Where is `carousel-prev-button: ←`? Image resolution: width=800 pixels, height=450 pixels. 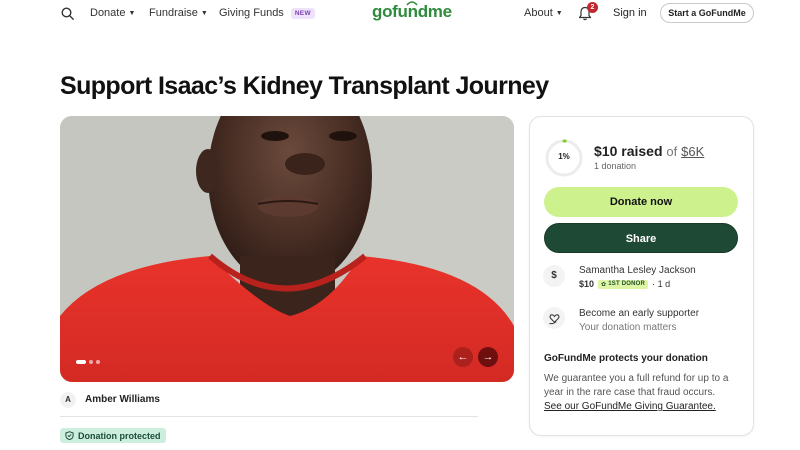
carousel-prev-button: ← is located at coordinates (463, 357).